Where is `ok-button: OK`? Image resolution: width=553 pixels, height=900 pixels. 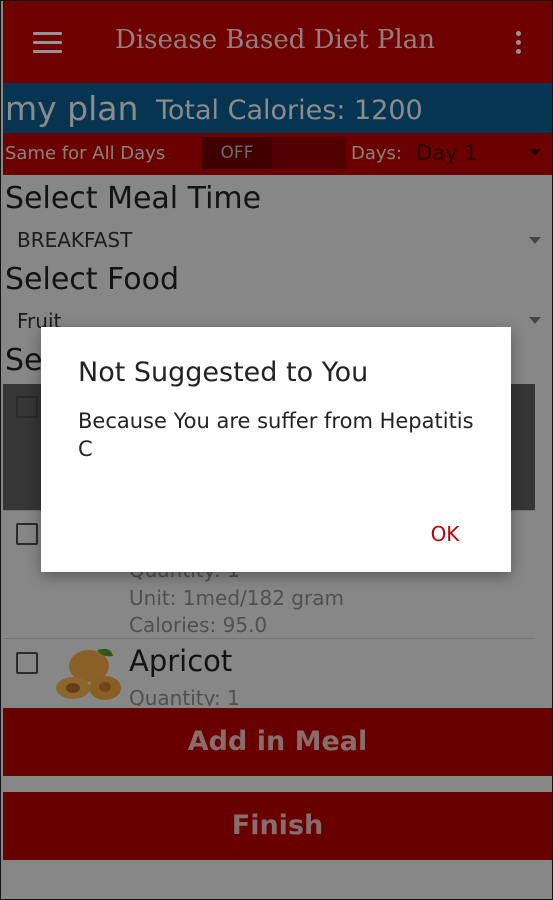
ok-button: OK is located at coordinates (445, 534).